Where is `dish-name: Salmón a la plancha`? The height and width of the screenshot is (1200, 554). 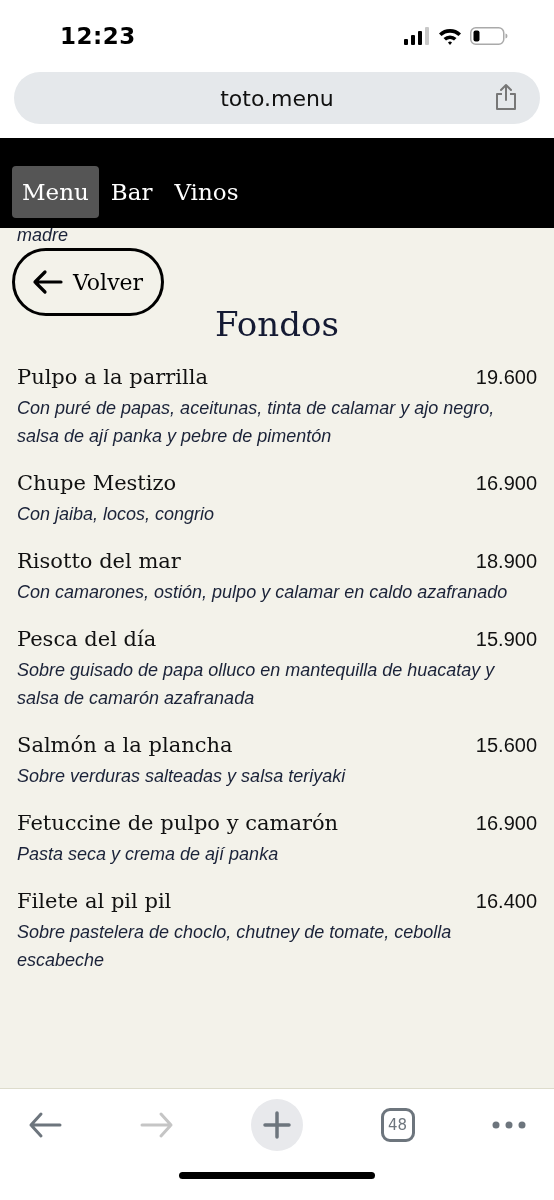 dish-name: Salmón a la plancha is located at coordinates (125, 745).